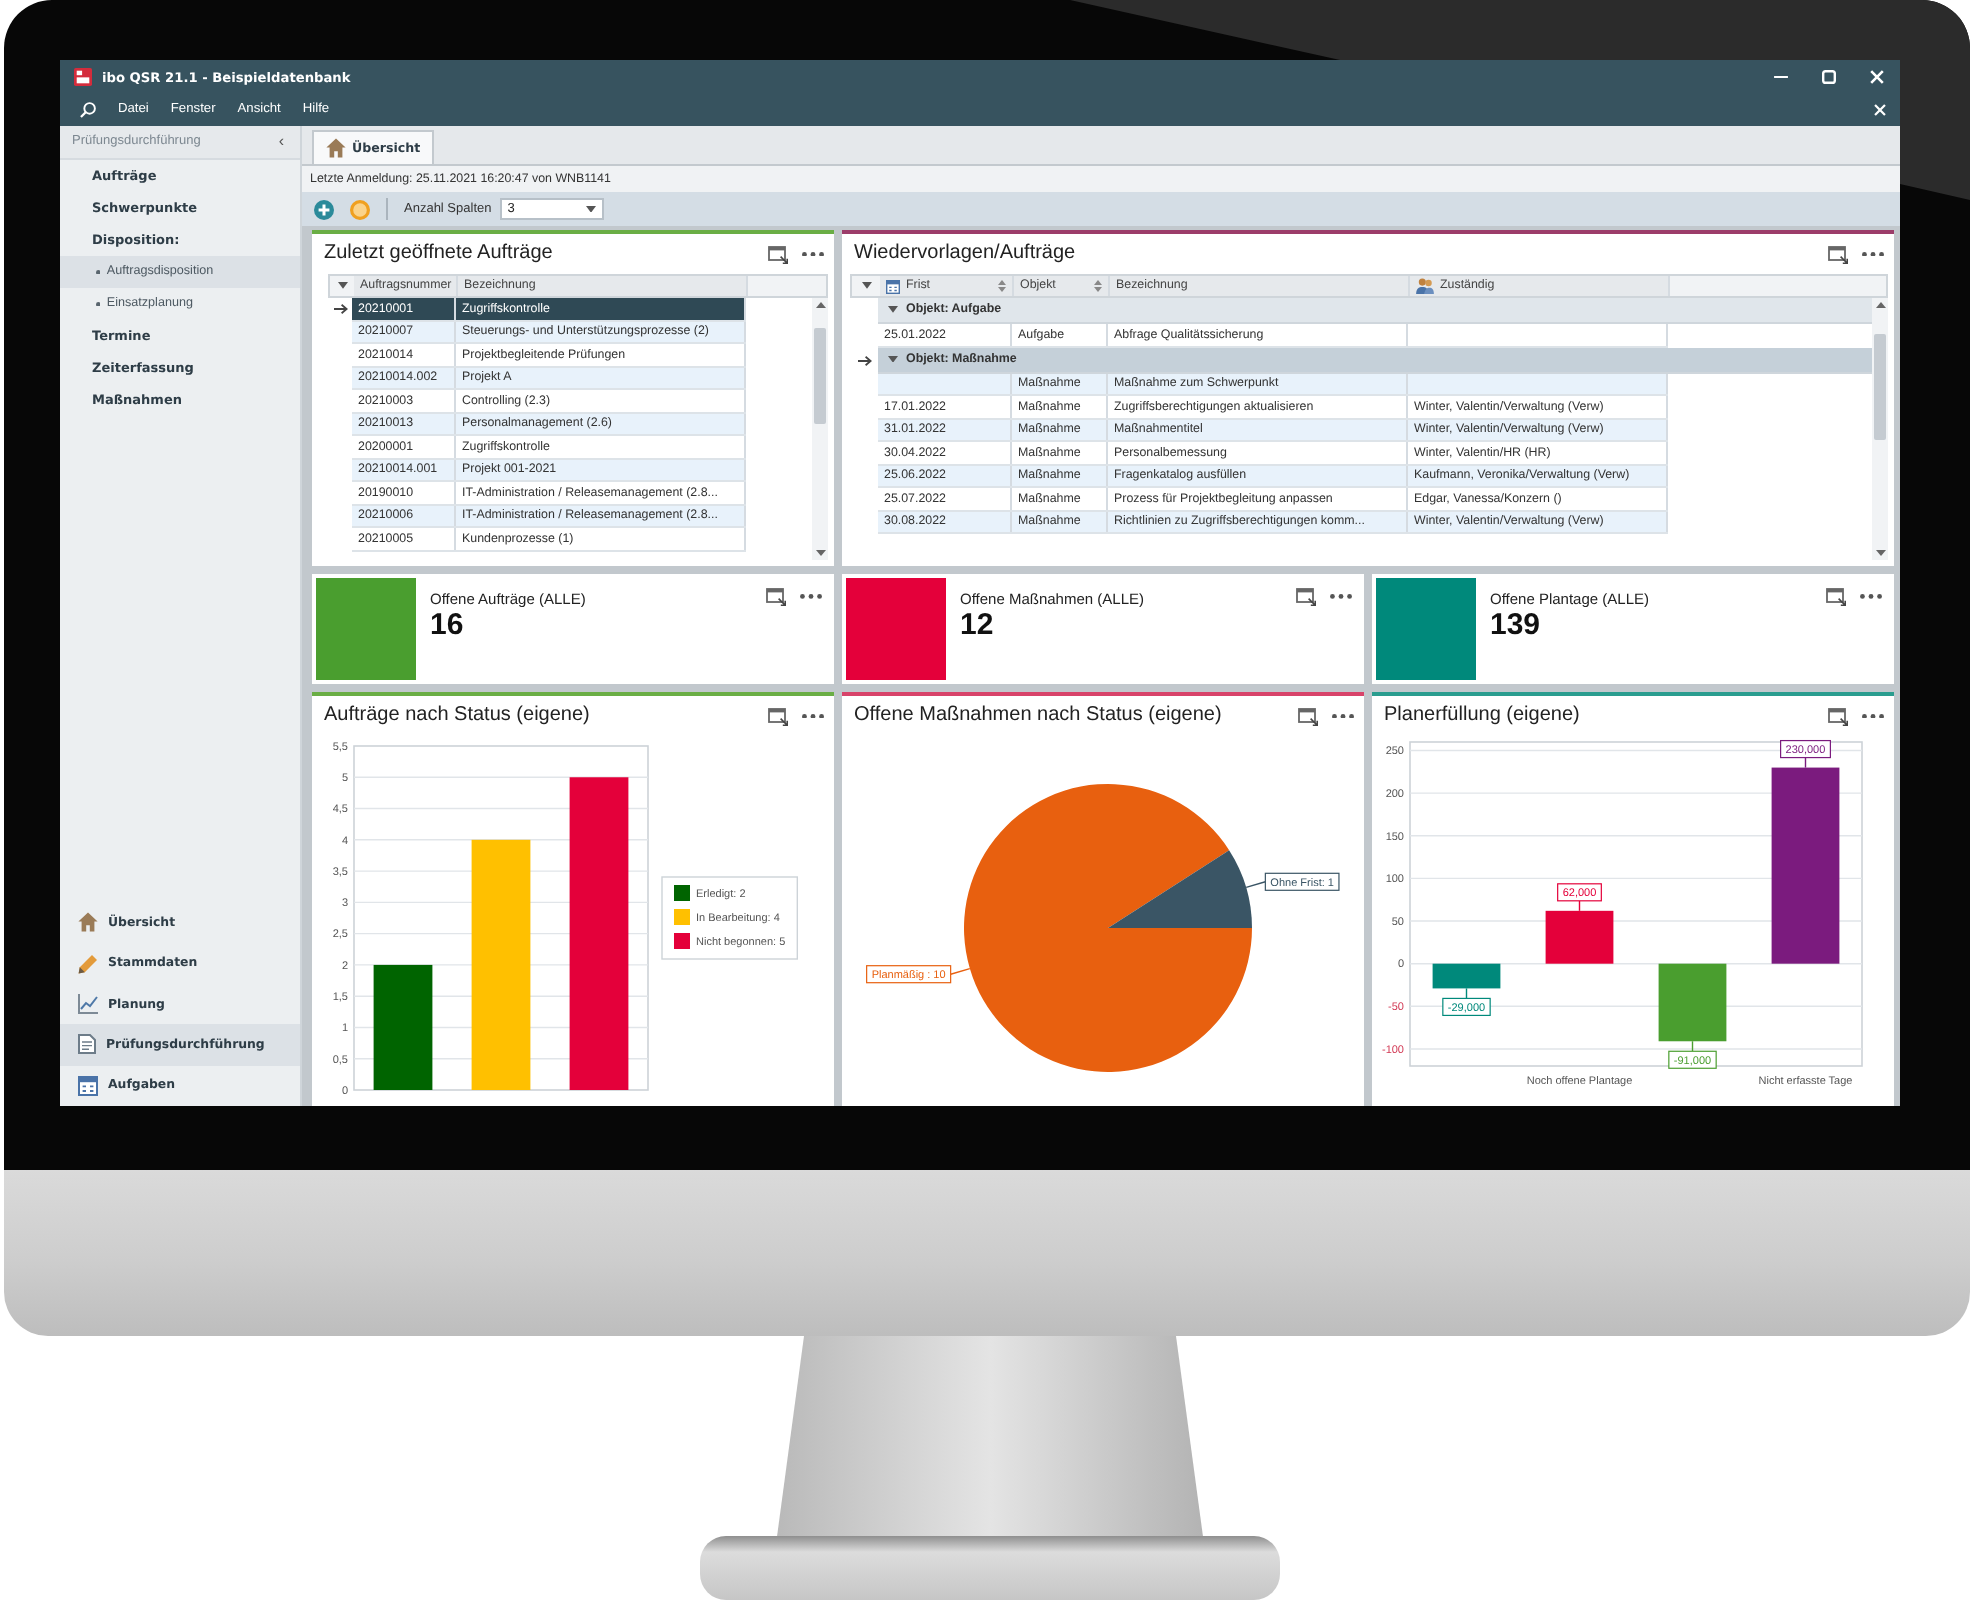  What do you see at coordinates (1781, 77) in the screenshot?
I see `minimize-icon` at bounding box center [1781, 77].